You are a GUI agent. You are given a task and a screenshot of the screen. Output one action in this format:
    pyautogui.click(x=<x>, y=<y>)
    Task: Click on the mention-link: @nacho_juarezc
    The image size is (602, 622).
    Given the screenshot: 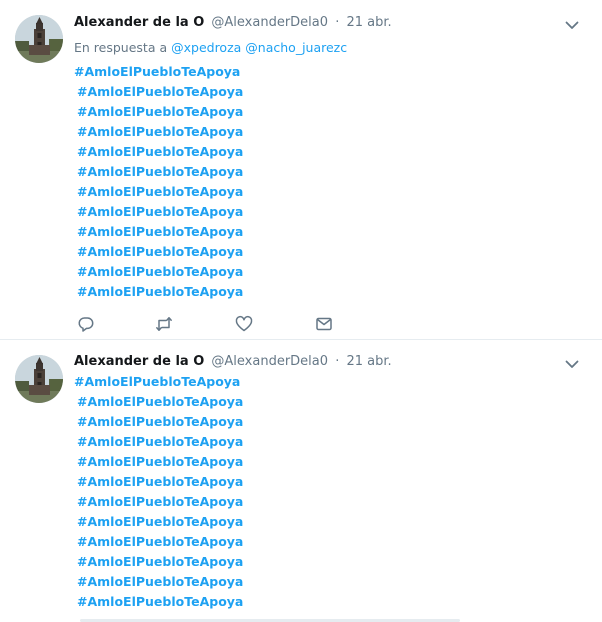 What is the action you would take?
    pyautogui.click(x=296, y=47)
    